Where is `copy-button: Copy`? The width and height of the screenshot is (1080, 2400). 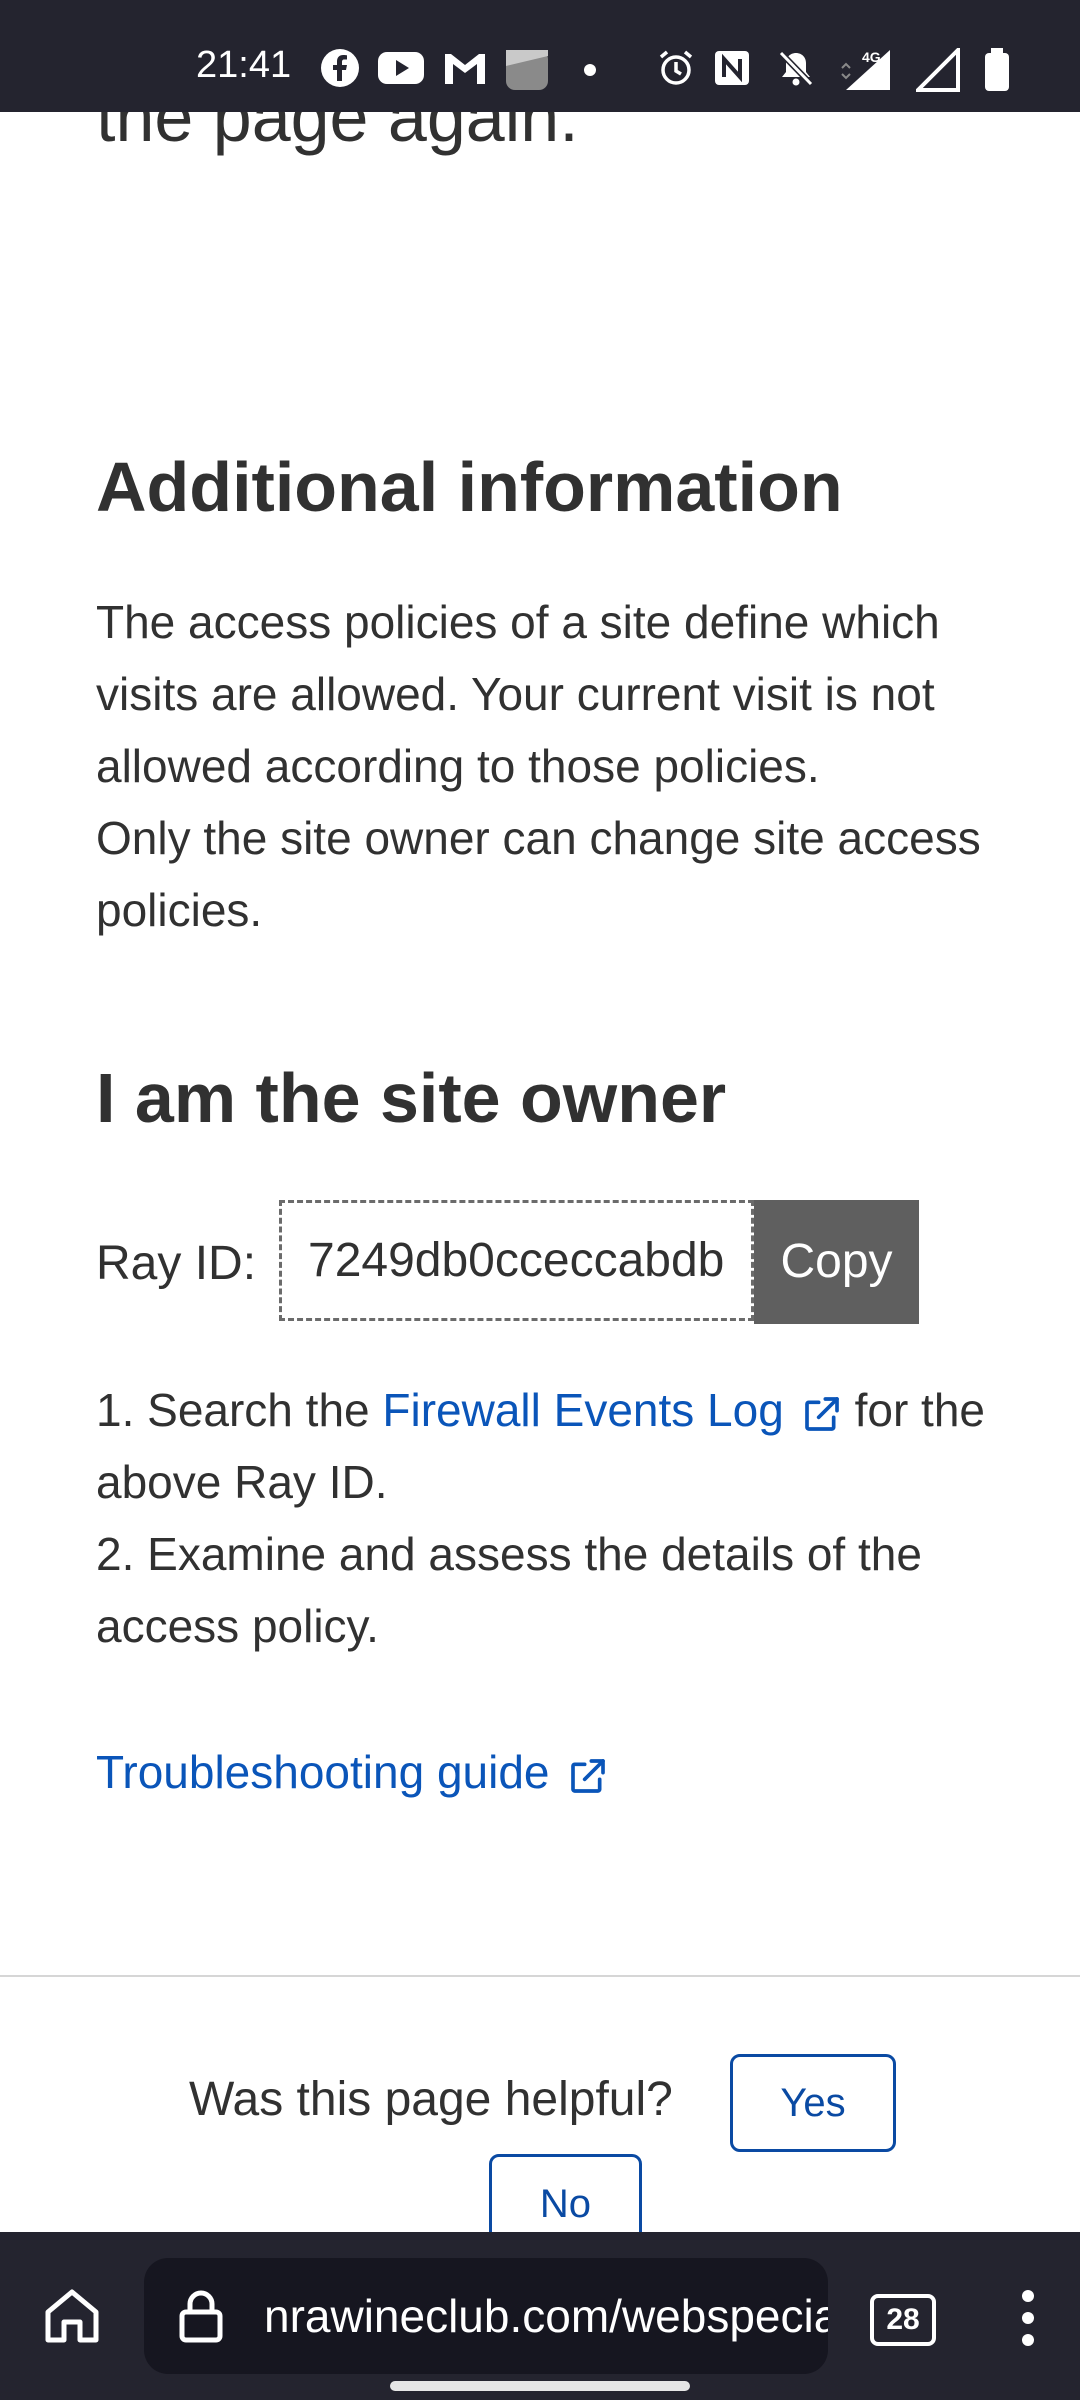
copy-button: Copy is located at coordinates (836, 1262).